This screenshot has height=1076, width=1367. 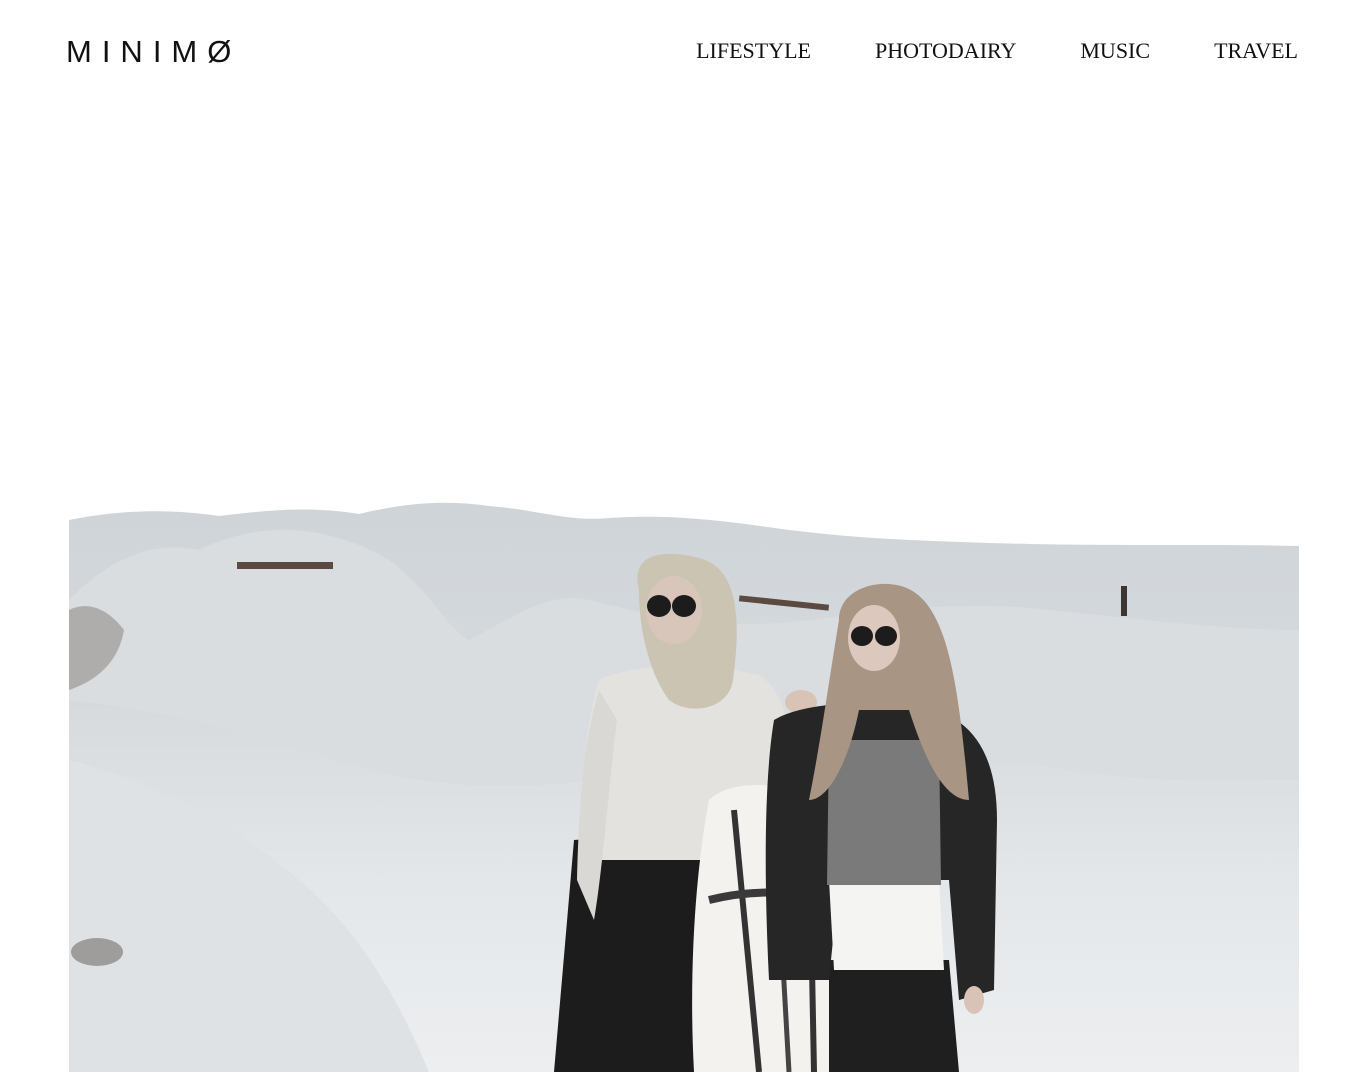 What do you see at coordinates (285, 565) in the screenshot?
I see `rusty-pipe-left` at bounding box center [285, 565].